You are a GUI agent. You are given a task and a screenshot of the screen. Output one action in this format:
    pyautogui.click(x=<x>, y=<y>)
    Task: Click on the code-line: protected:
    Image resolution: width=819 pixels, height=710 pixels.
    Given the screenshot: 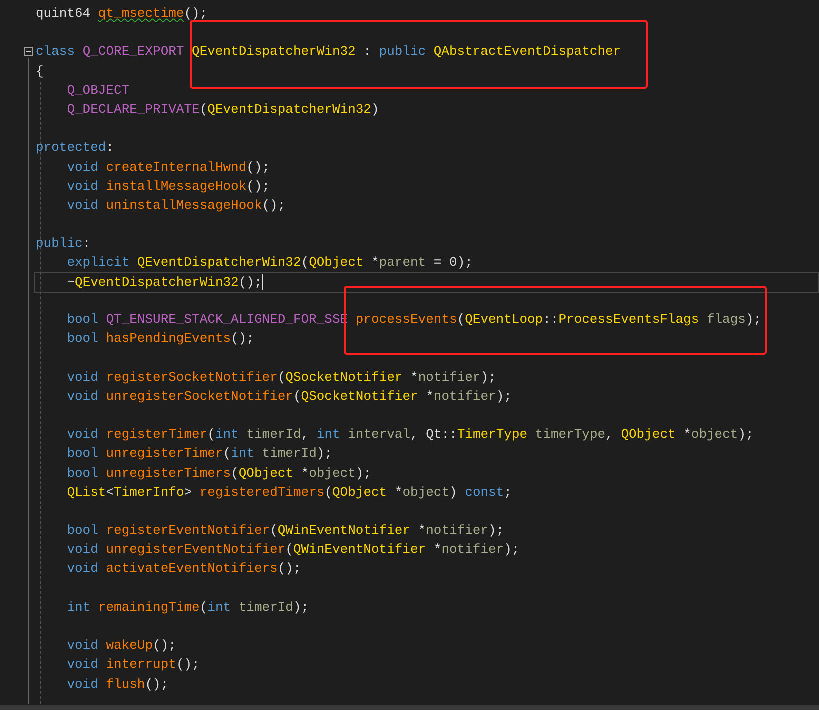 What is the action you would take?
    pyautogui.click(x=75, y=148)
    